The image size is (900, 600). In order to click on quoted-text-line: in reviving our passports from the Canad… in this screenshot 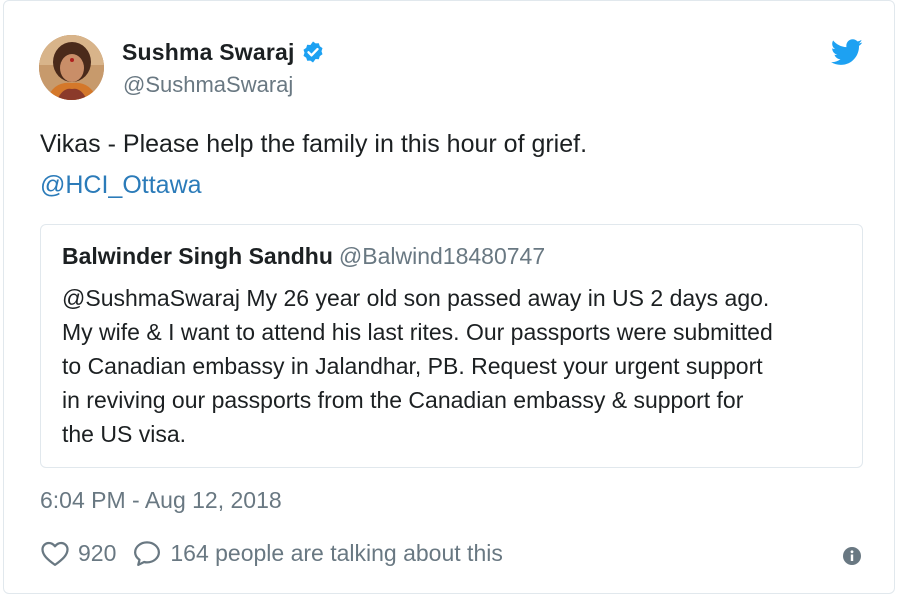, I will do `click(403, 400)`.